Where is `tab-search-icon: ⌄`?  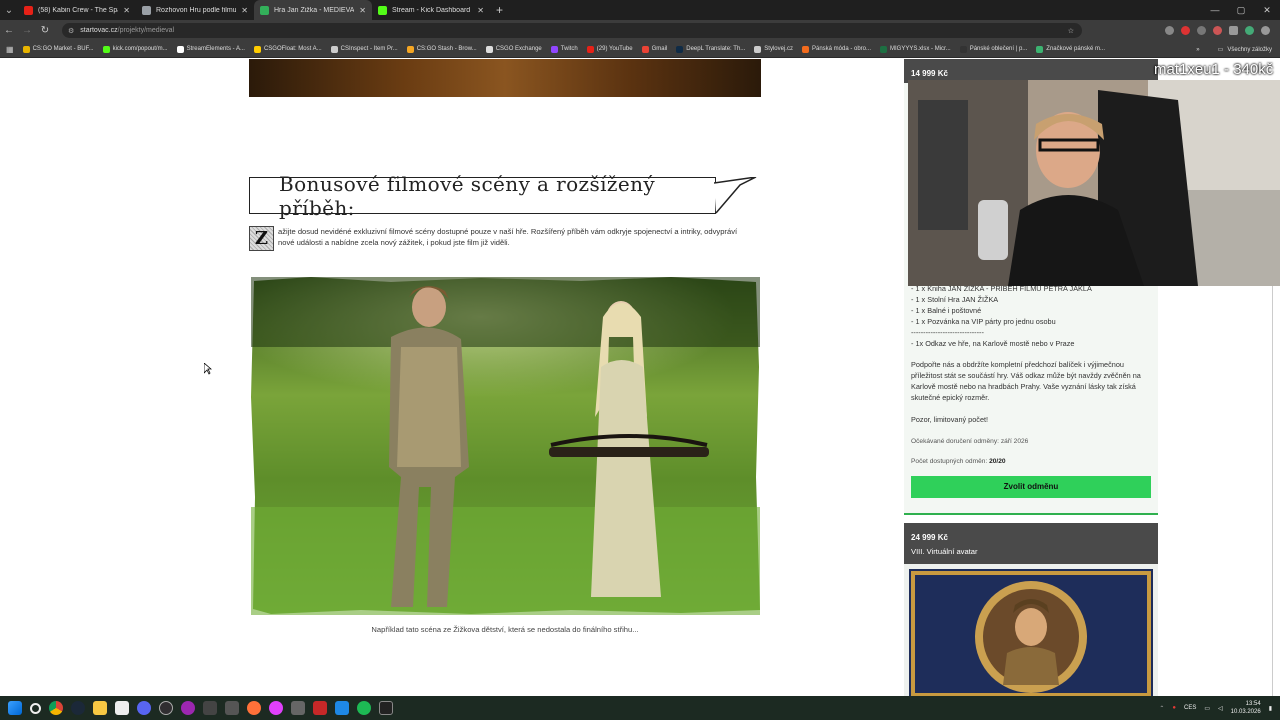 tab-search-icon: ⌄ is located at coordinates (9, 10).